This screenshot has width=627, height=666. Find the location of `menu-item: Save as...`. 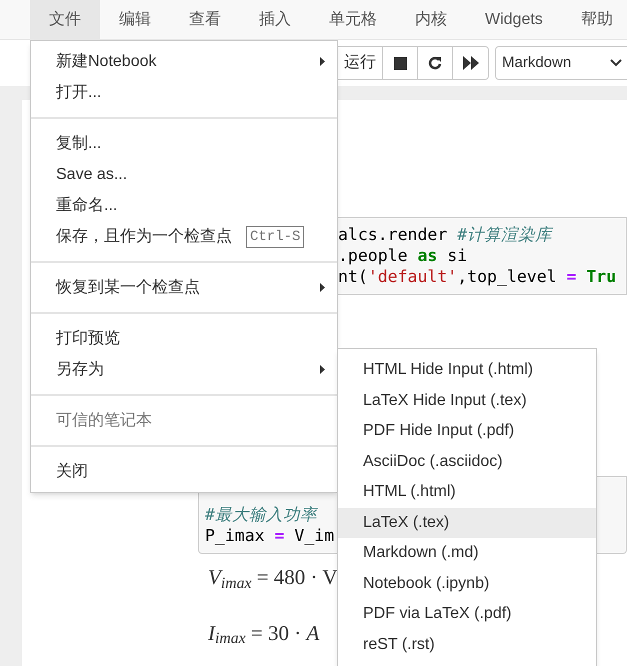

menu-item: Save as... is located at coordinates (184, 174).